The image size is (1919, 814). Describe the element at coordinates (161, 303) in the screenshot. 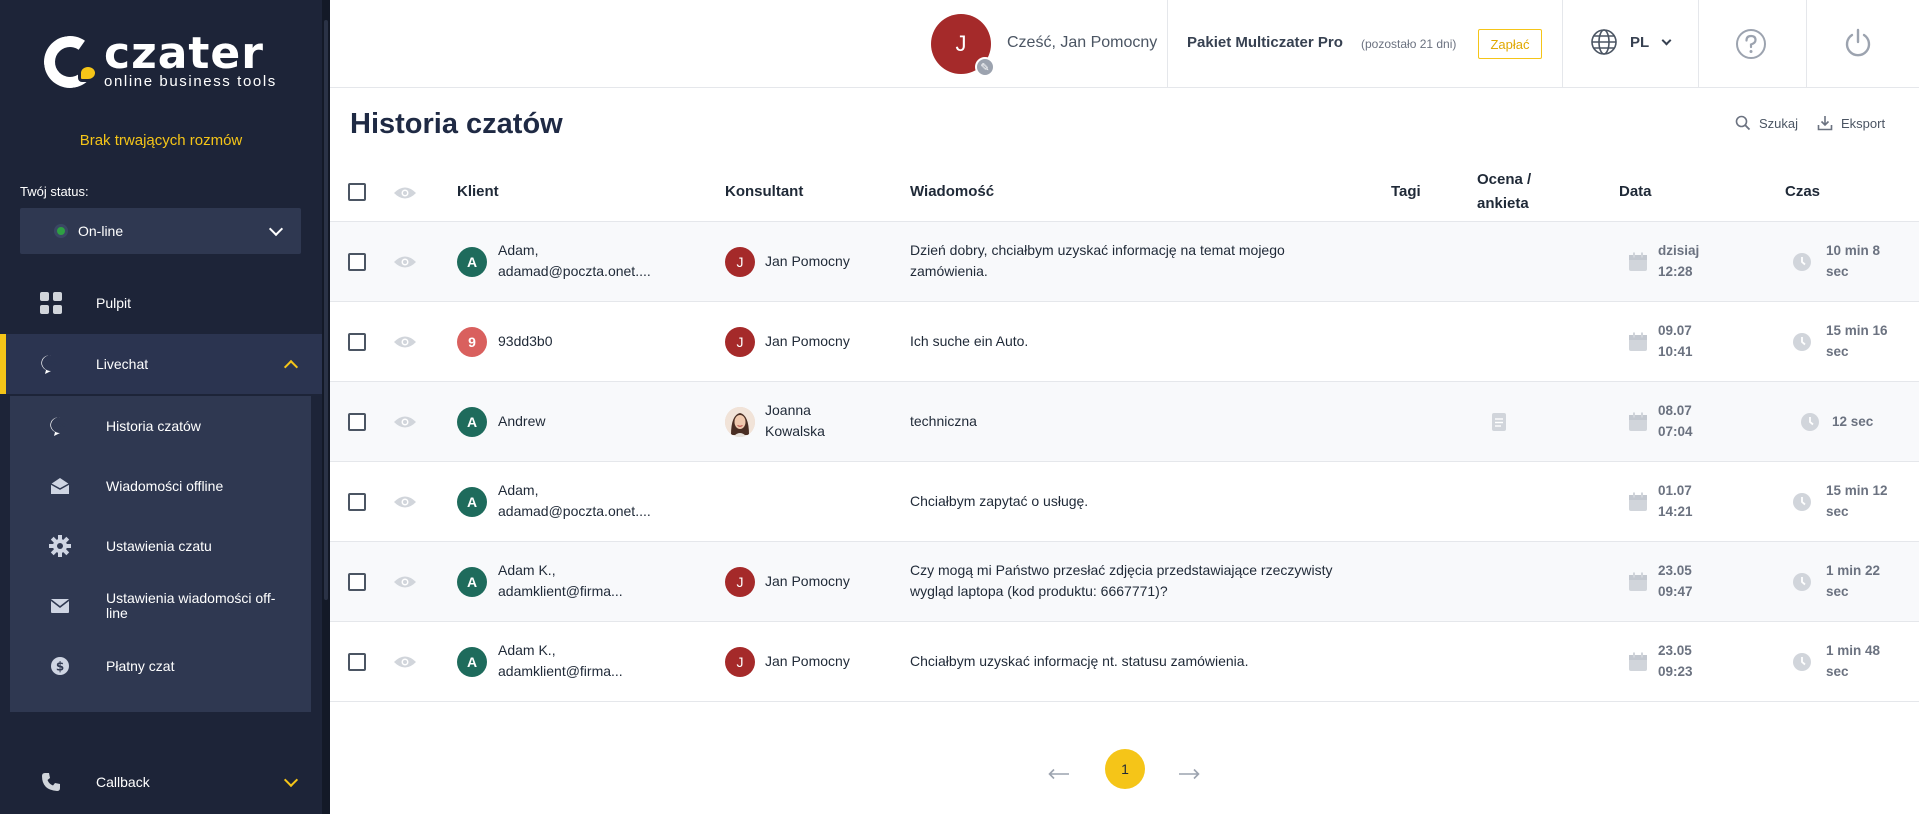

I see `nav-item-pulpit: Pulpit` at that location.